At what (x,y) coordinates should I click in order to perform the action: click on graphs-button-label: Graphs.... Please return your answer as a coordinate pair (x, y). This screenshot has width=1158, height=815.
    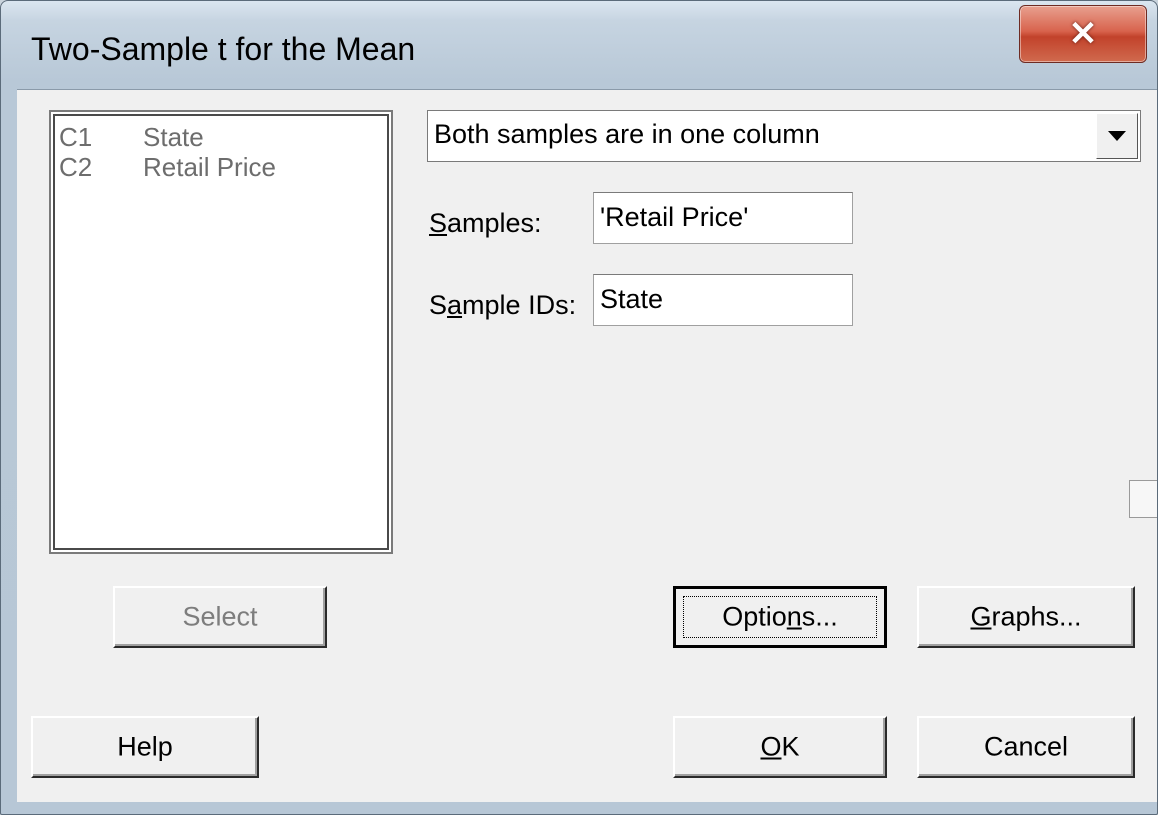
    Looking at the image, I should click on (1026, 616).